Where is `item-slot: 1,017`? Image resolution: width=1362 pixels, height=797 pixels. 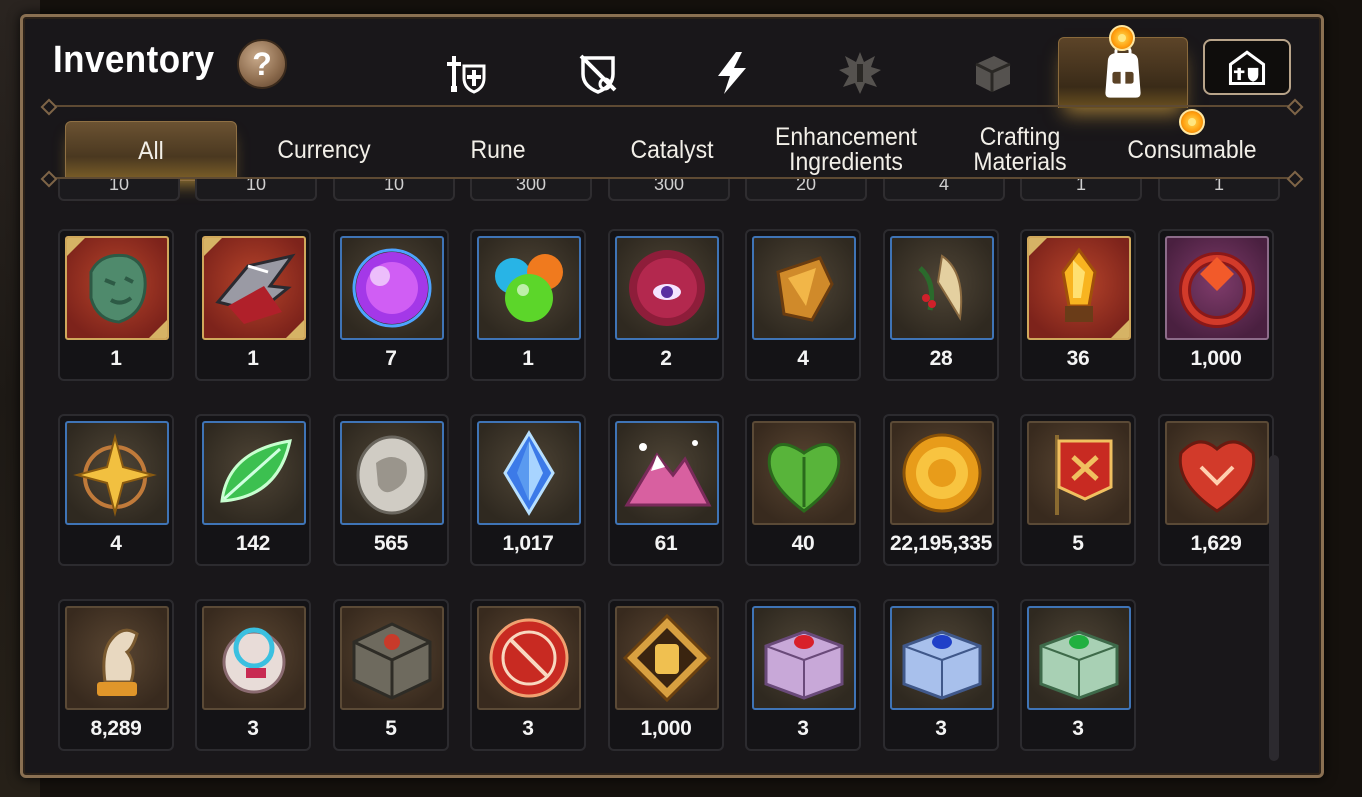
item-slot: 1,017 is located at coordinates (528, 490).